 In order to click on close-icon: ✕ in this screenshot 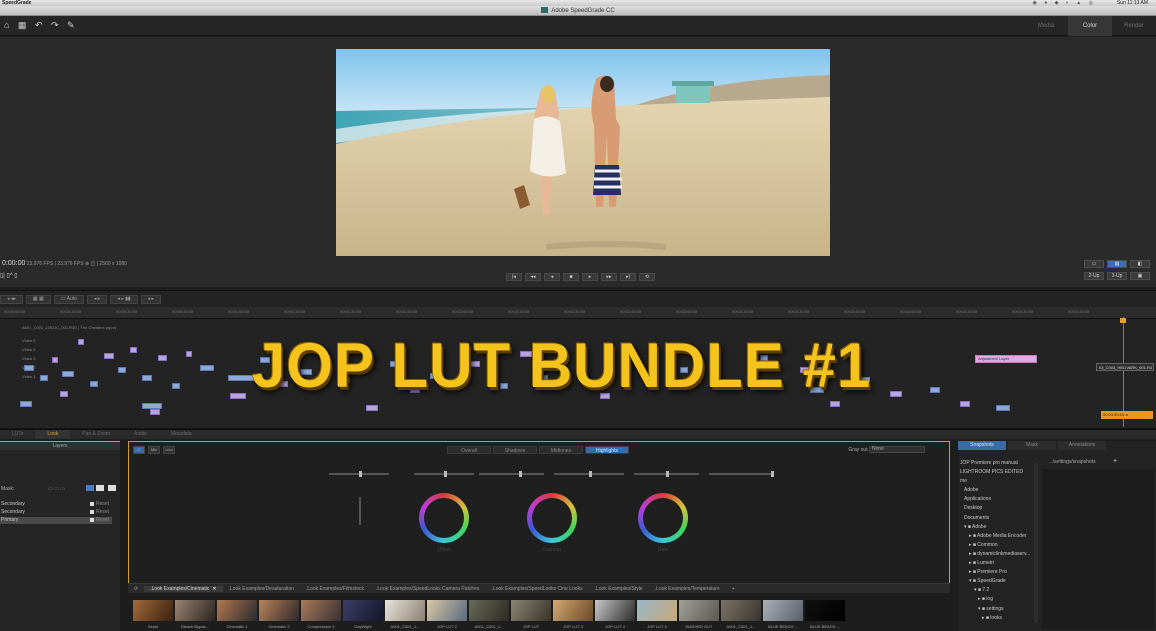, I will do `click(214, 589)`.